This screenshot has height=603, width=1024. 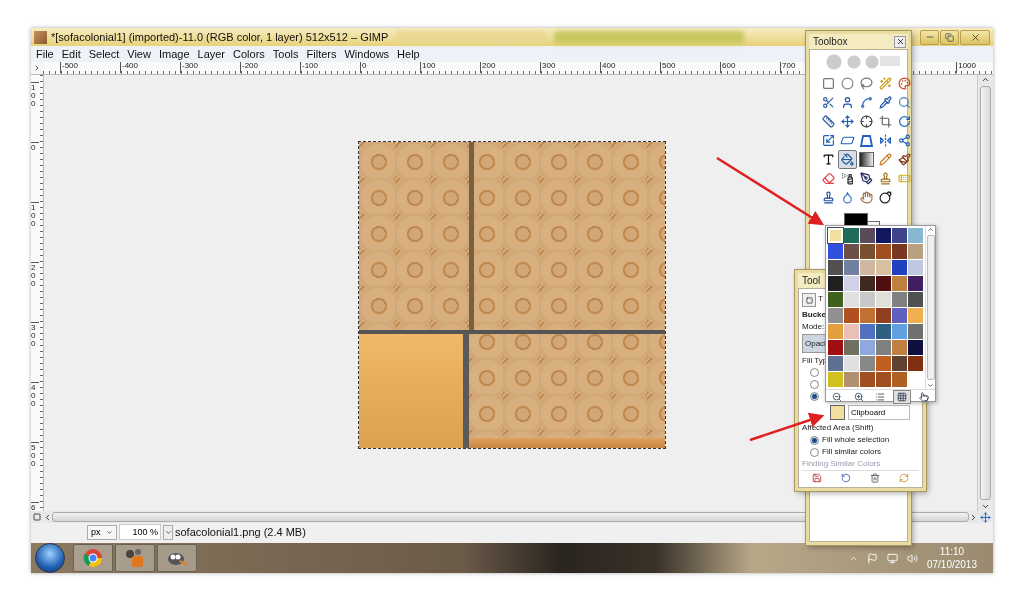 What do you see at coordinates (71, 54) in the screenshot?
I see `menu-item: Edit` at bounding box center [71, 54].